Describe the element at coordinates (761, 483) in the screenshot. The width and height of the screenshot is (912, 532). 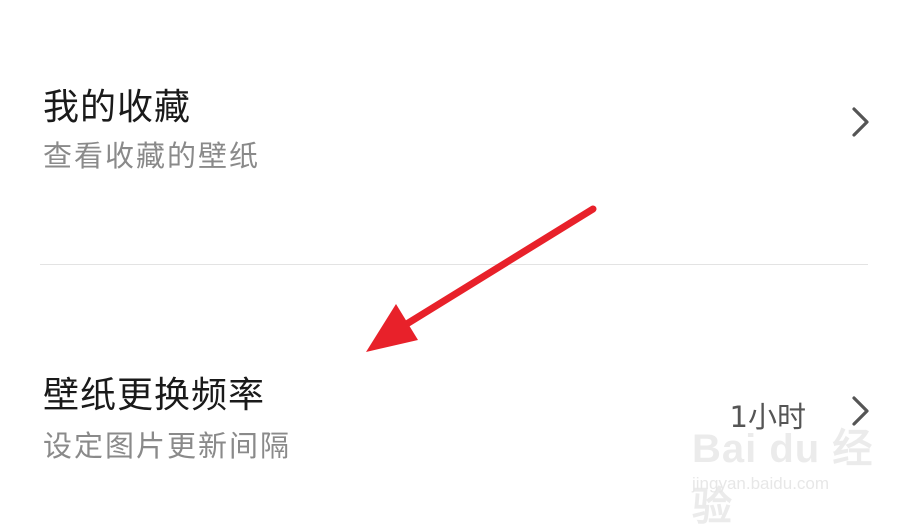
I see `watermark-url: jingyan.baidu.com` at that location.